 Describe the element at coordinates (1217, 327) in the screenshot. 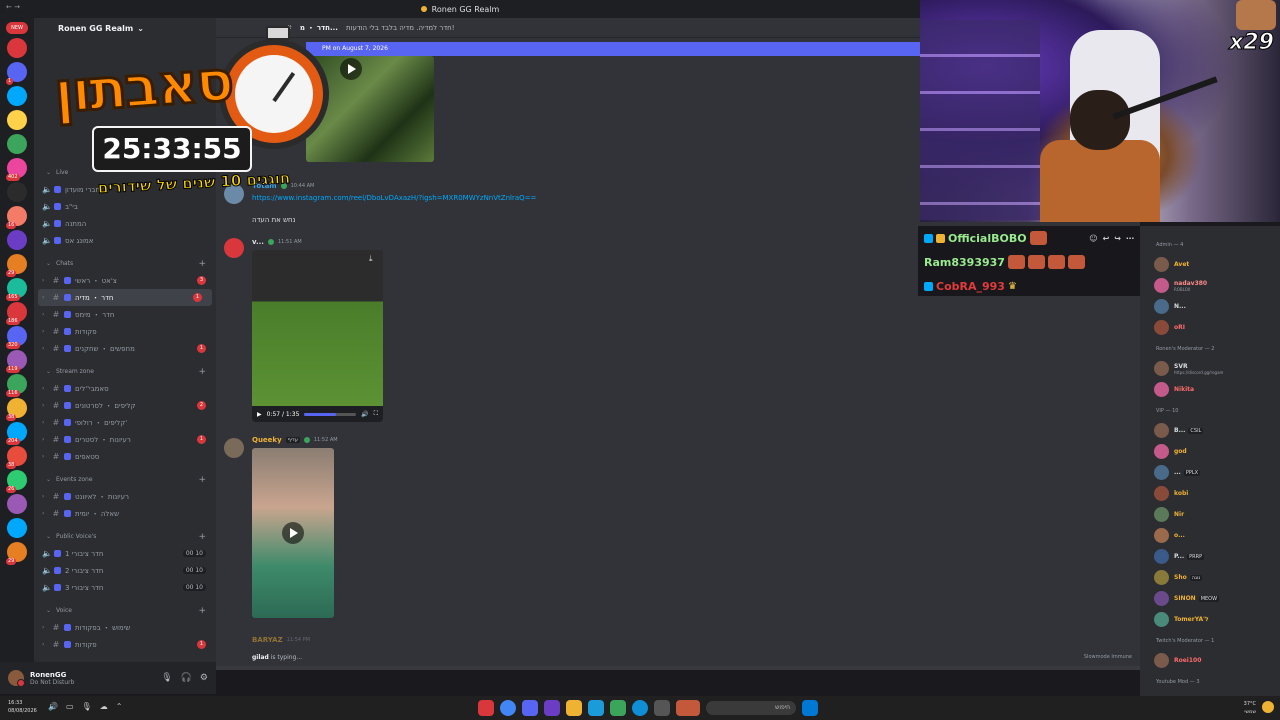

I see `member-item: oRI` at that location.